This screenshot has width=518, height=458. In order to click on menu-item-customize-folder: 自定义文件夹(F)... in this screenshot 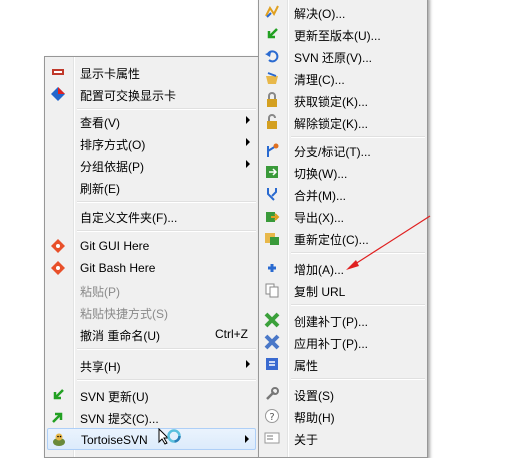, I will do `click(151, 216)`.